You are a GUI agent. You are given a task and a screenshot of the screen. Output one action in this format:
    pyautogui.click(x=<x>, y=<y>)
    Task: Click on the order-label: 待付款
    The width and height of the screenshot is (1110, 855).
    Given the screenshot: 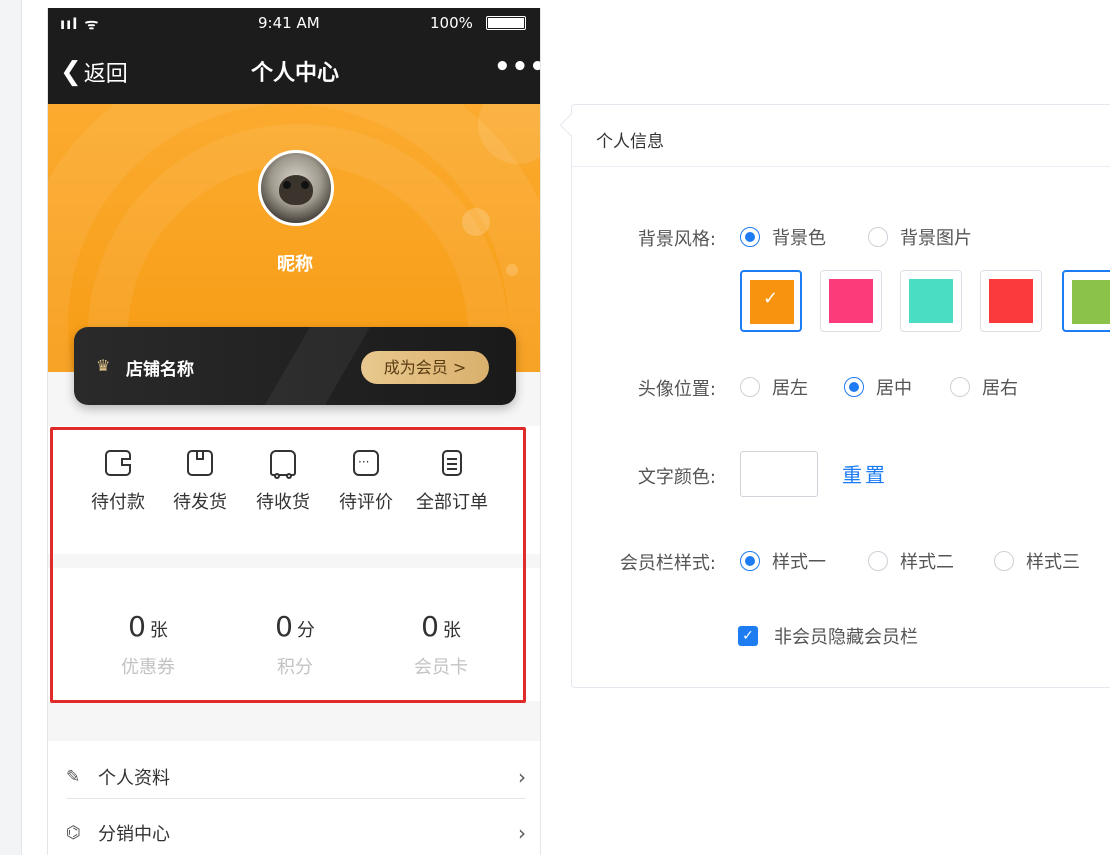 What is the action you would take?
    pyautogui.click(x=118, y=502)
    